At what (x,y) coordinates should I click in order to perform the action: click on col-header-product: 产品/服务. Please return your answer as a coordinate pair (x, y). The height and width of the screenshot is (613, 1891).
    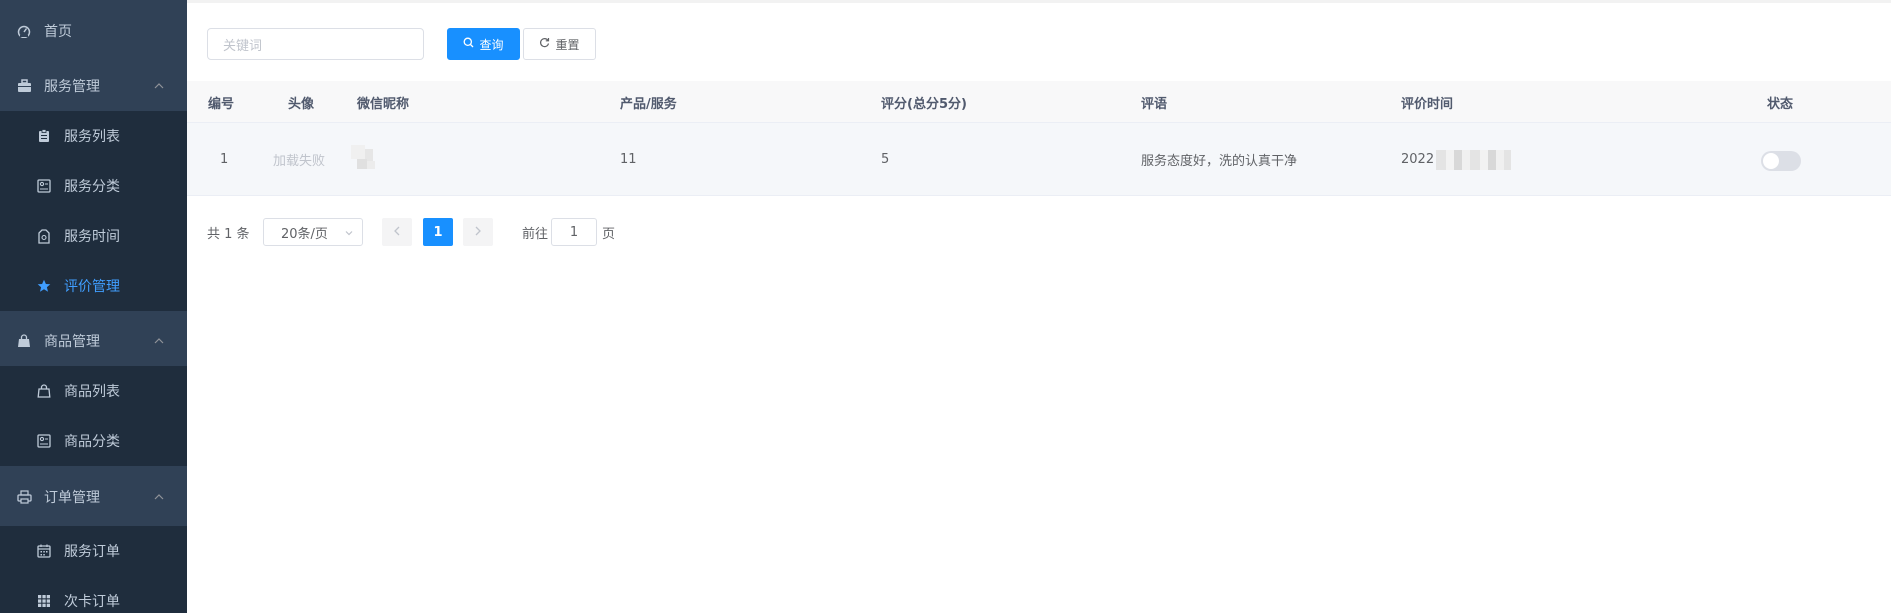
    Looking at the image, I should click on (648, 104).